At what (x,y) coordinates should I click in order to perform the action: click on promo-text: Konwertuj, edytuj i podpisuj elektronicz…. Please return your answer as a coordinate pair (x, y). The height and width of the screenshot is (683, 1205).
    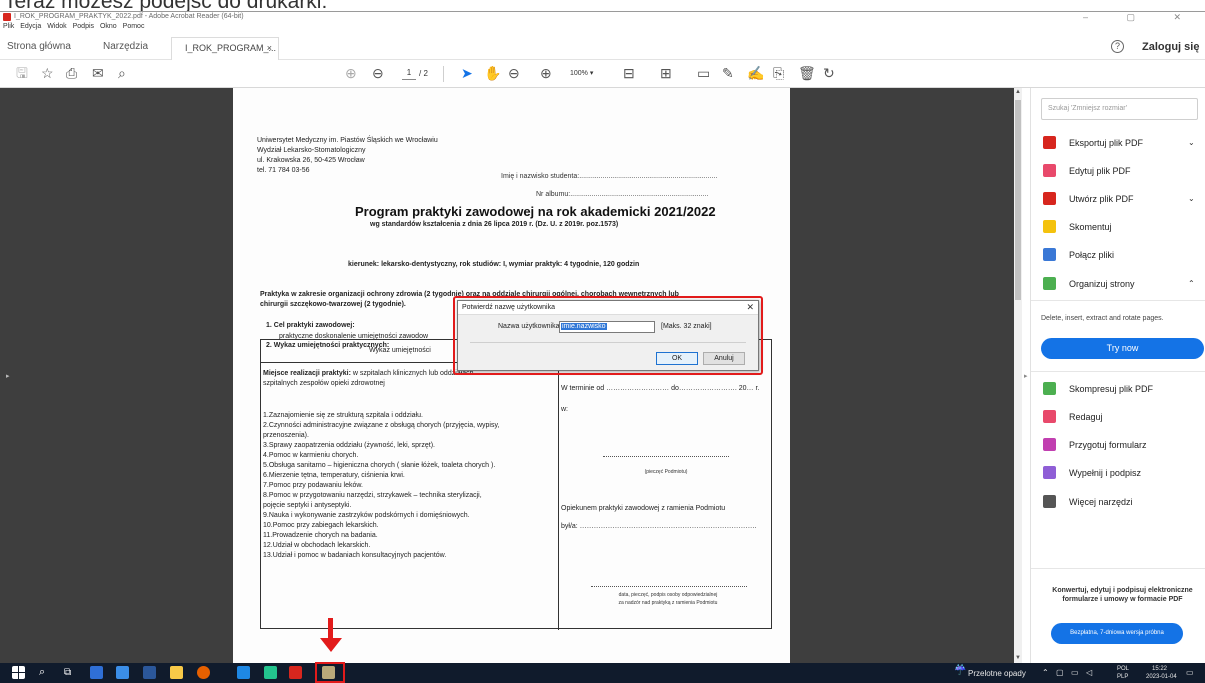
    Looking at the image, I should click on (1122, 595).